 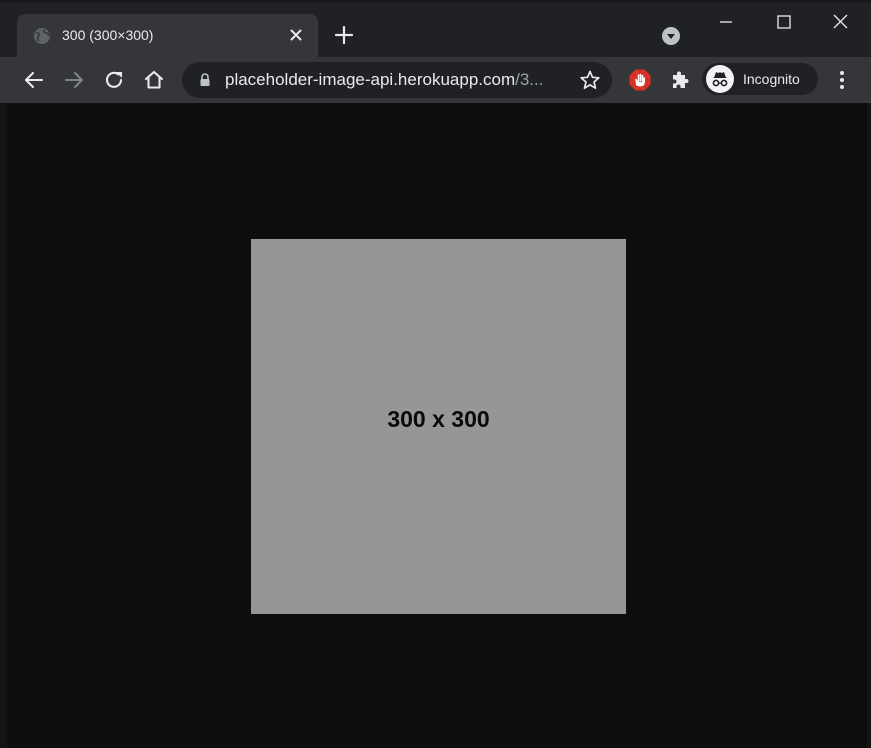 What do you see at coordinates (370, 79) in the screenshot?
I see `url-host: placeholder-image-api.herokuapp.com` at bounding box center [370, 79].